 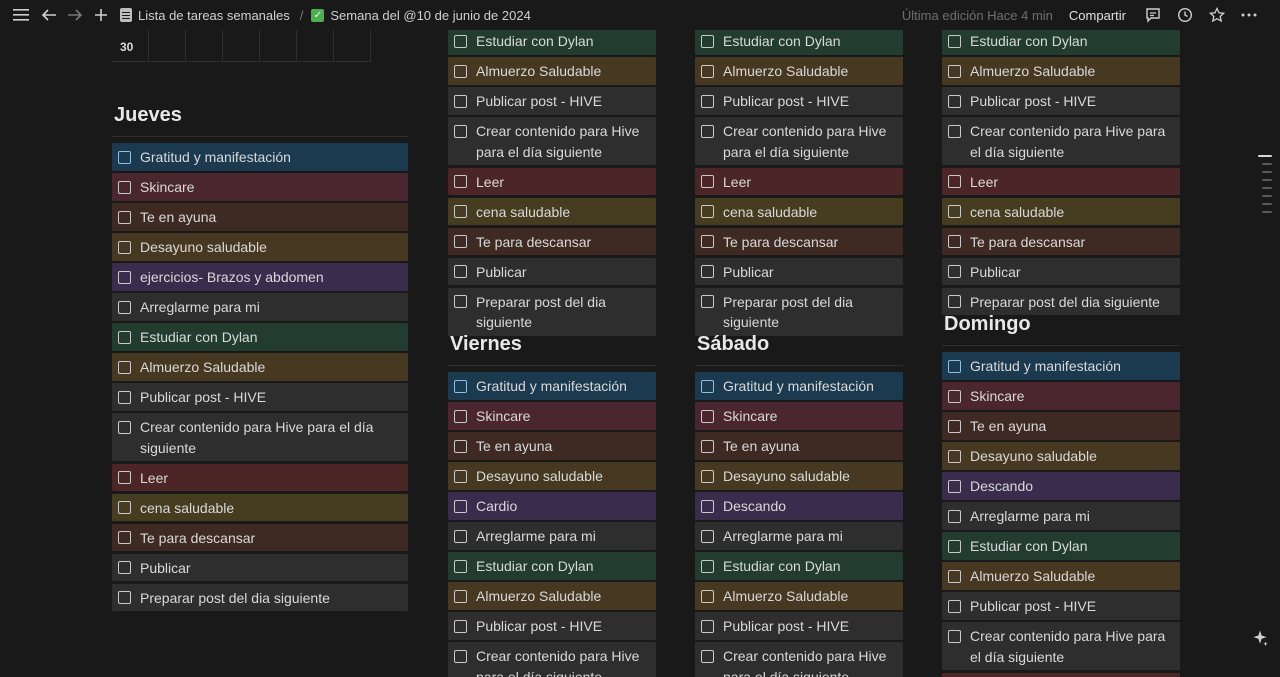 What do you see at coordinates (1185, 15) in the screenshot?
I see `clock-icon` at bounding box center [1185, 15].